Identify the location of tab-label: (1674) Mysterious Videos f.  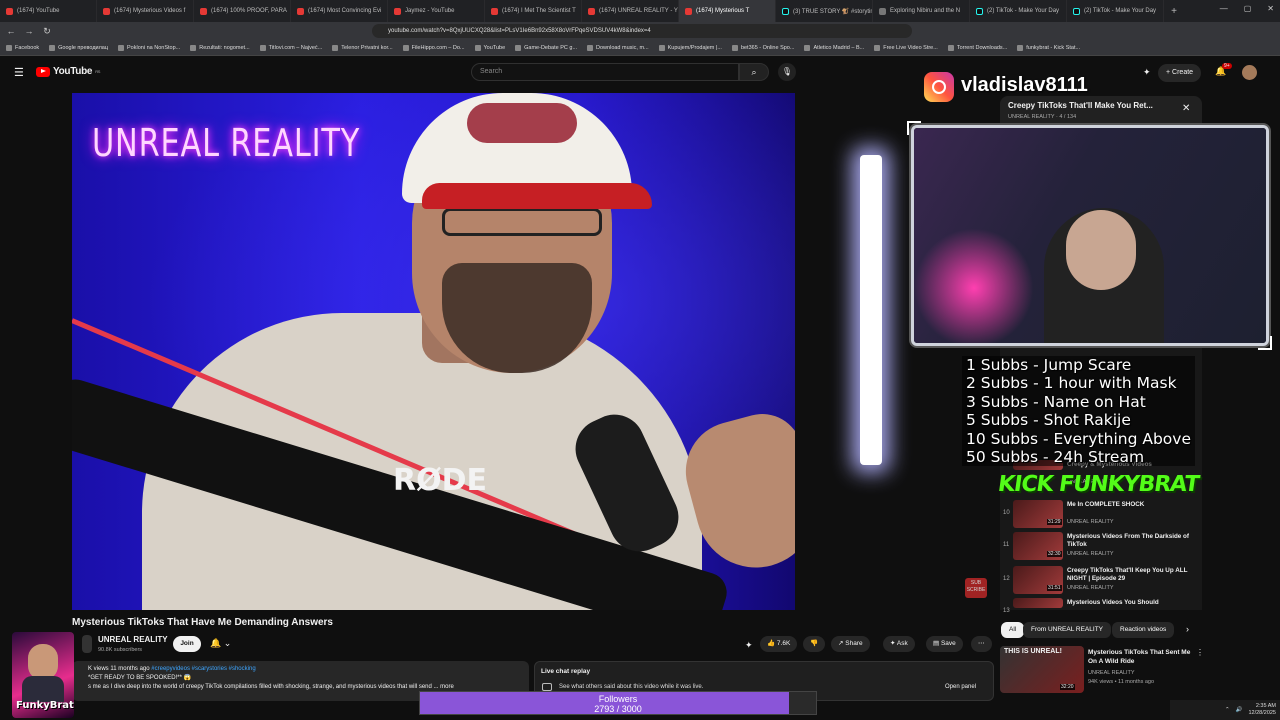
(150, 11).